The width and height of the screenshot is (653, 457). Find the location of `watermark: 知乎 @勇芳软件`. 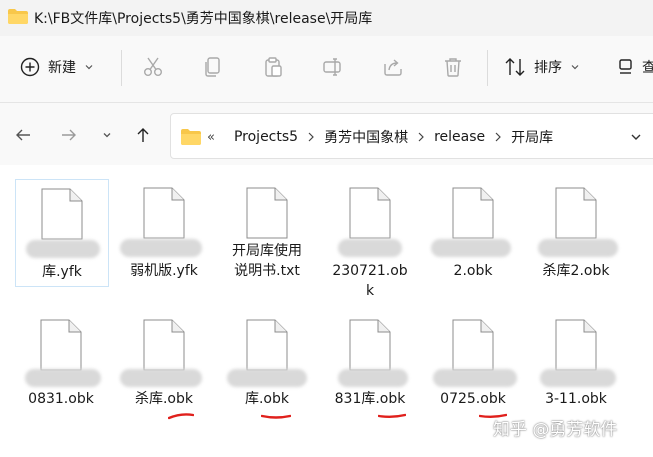

watermark: 知乎 @勇芳软件 is located at coordinates (555, 430).